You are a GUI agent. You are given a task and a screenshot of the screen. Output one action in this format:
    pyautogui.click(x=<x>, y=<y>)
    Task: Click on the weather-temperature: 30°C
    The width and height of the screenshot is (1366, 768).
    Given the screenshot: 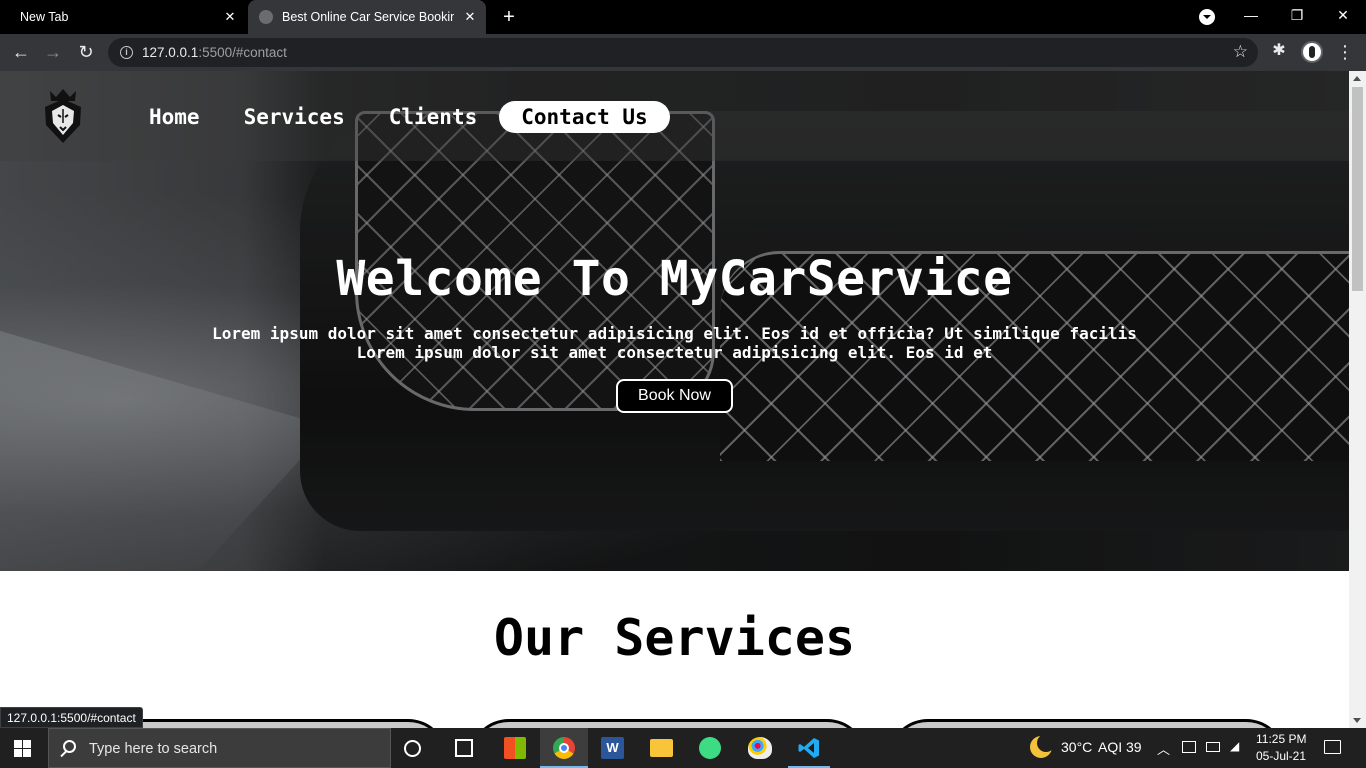 What is the action you would take?
    pyautogui.click(x=1076, y=747)
    